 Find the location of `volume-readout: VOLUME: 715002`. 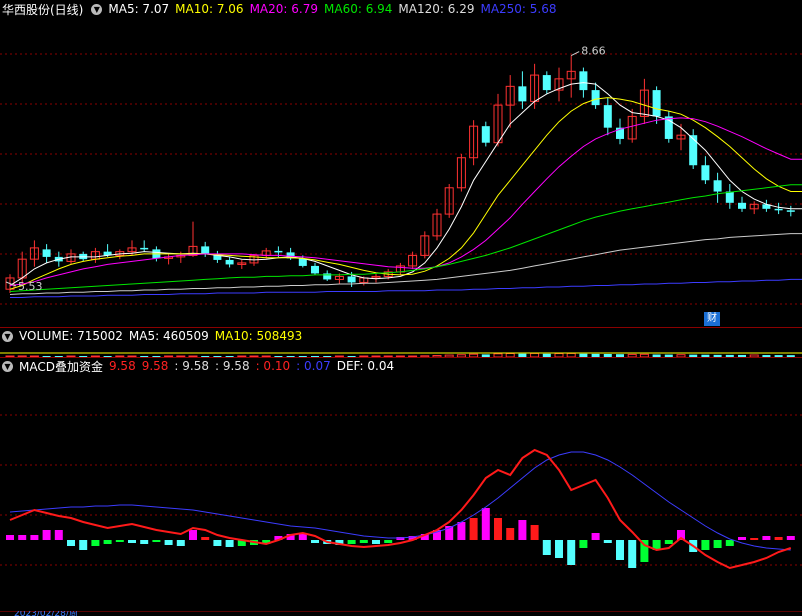

volume-readout: VOLUME: 715002 is located at coordinates (71, 336).